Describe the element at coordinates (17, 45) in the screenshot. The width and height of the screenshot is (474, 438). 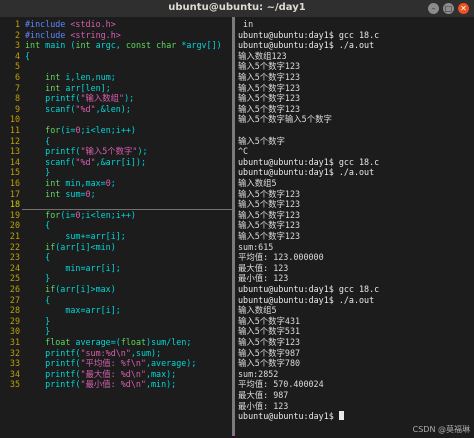
I see `line-number: 3` at that location.